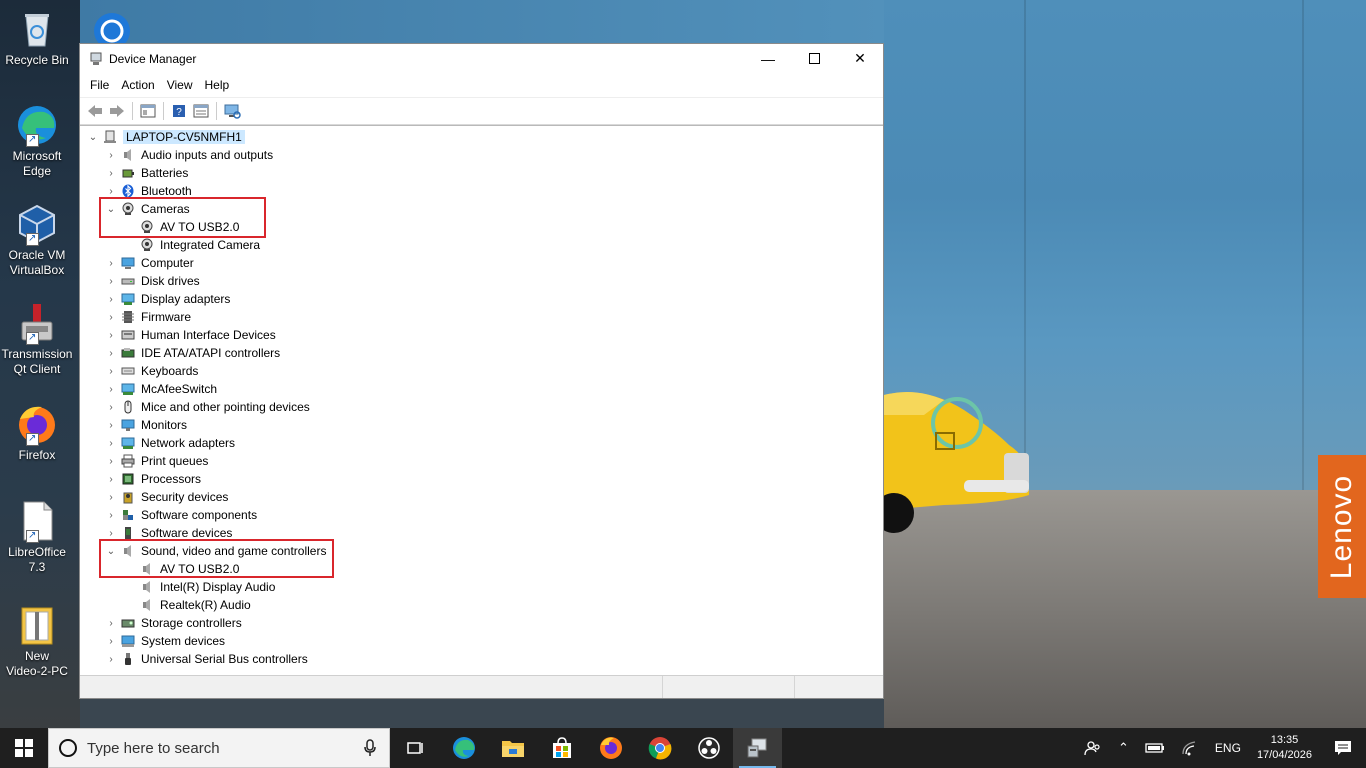  I want to click on tray-people-button, so click(1093, 748).